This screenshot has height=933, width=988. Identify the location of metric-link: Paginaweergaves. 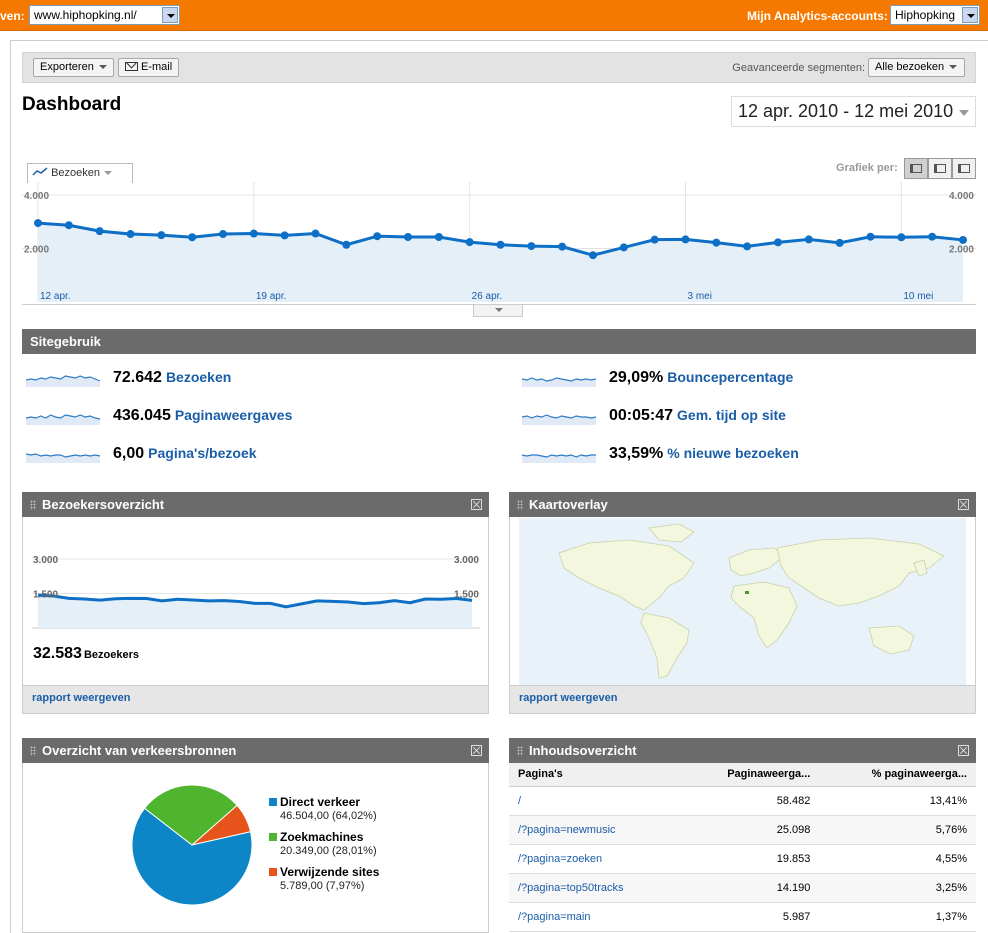
(234, 415).